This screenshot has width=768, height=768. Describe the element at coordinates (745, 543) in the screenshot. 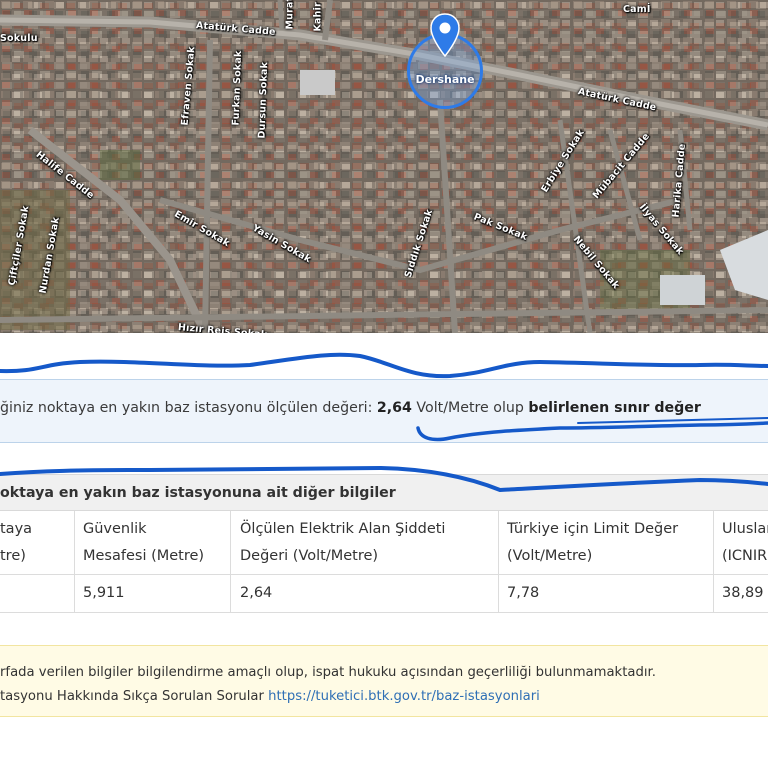

I see `column-header-international-limit: Uluslararası (ICNIRP)` at that location.